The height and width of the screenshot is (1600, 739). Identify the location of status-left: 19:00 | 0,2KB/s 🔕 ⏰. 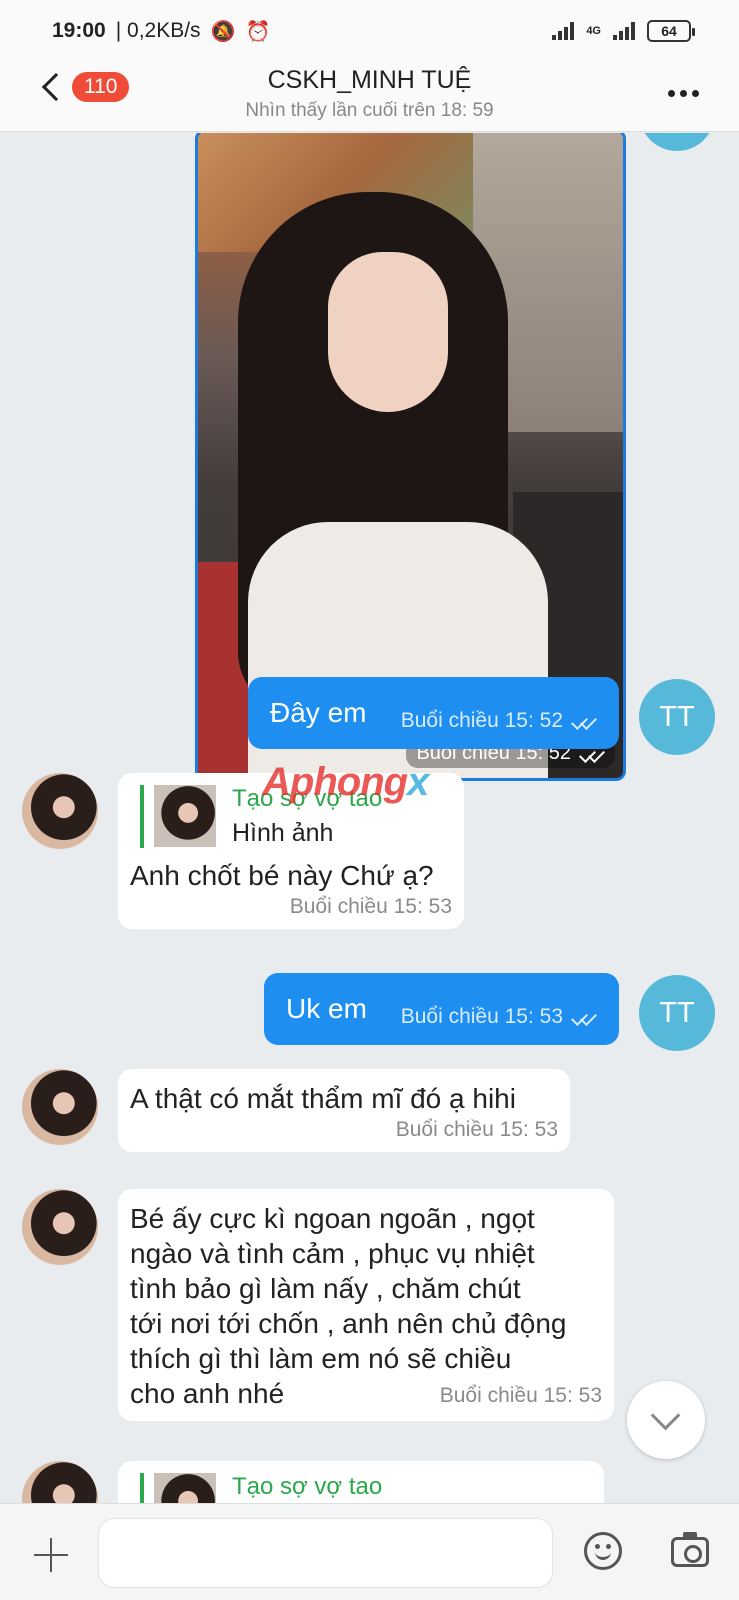
(161, 31).